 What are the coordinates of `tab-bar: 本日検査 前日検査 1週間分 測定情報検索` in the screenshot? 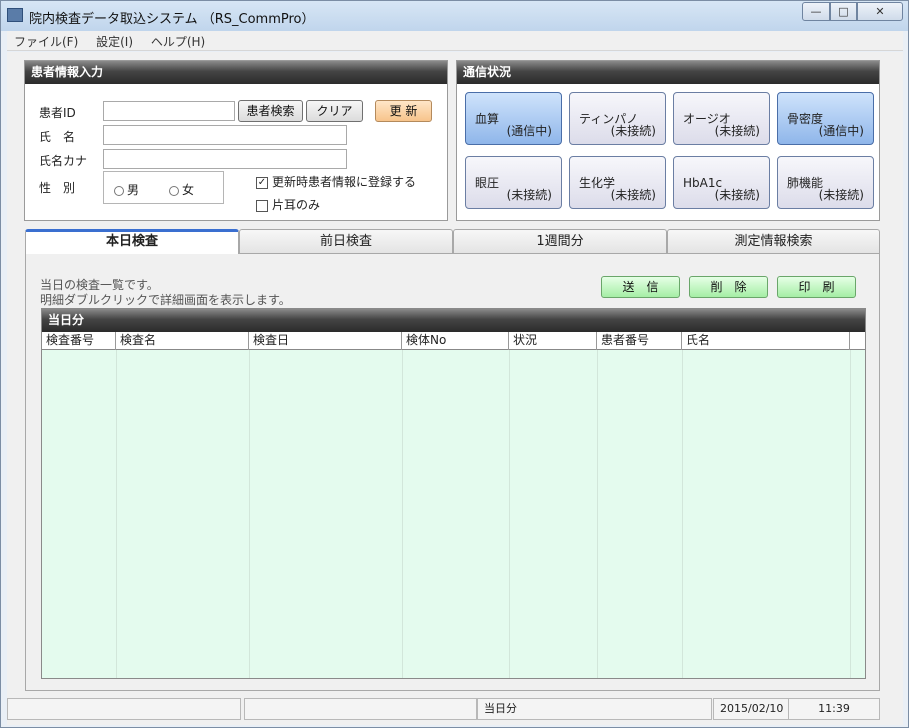 It's located at (452, 241).